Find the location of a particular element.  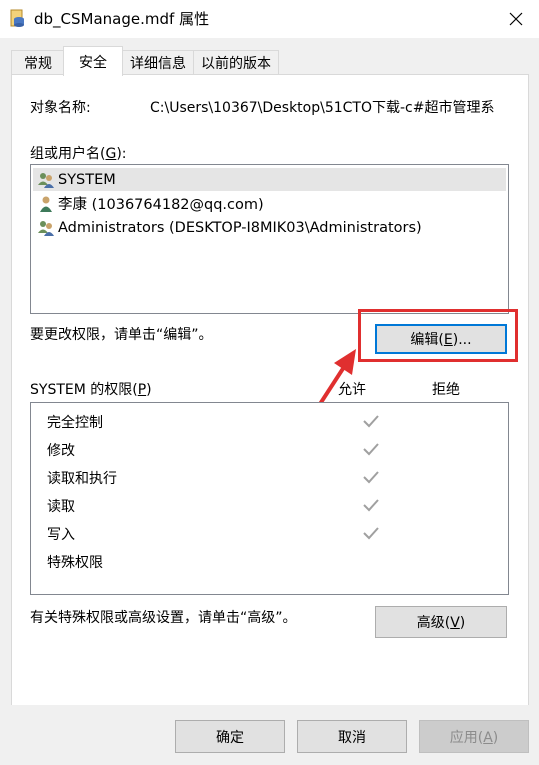

advanced-button-label: 高级(V) is located at coordinates (441, 623).